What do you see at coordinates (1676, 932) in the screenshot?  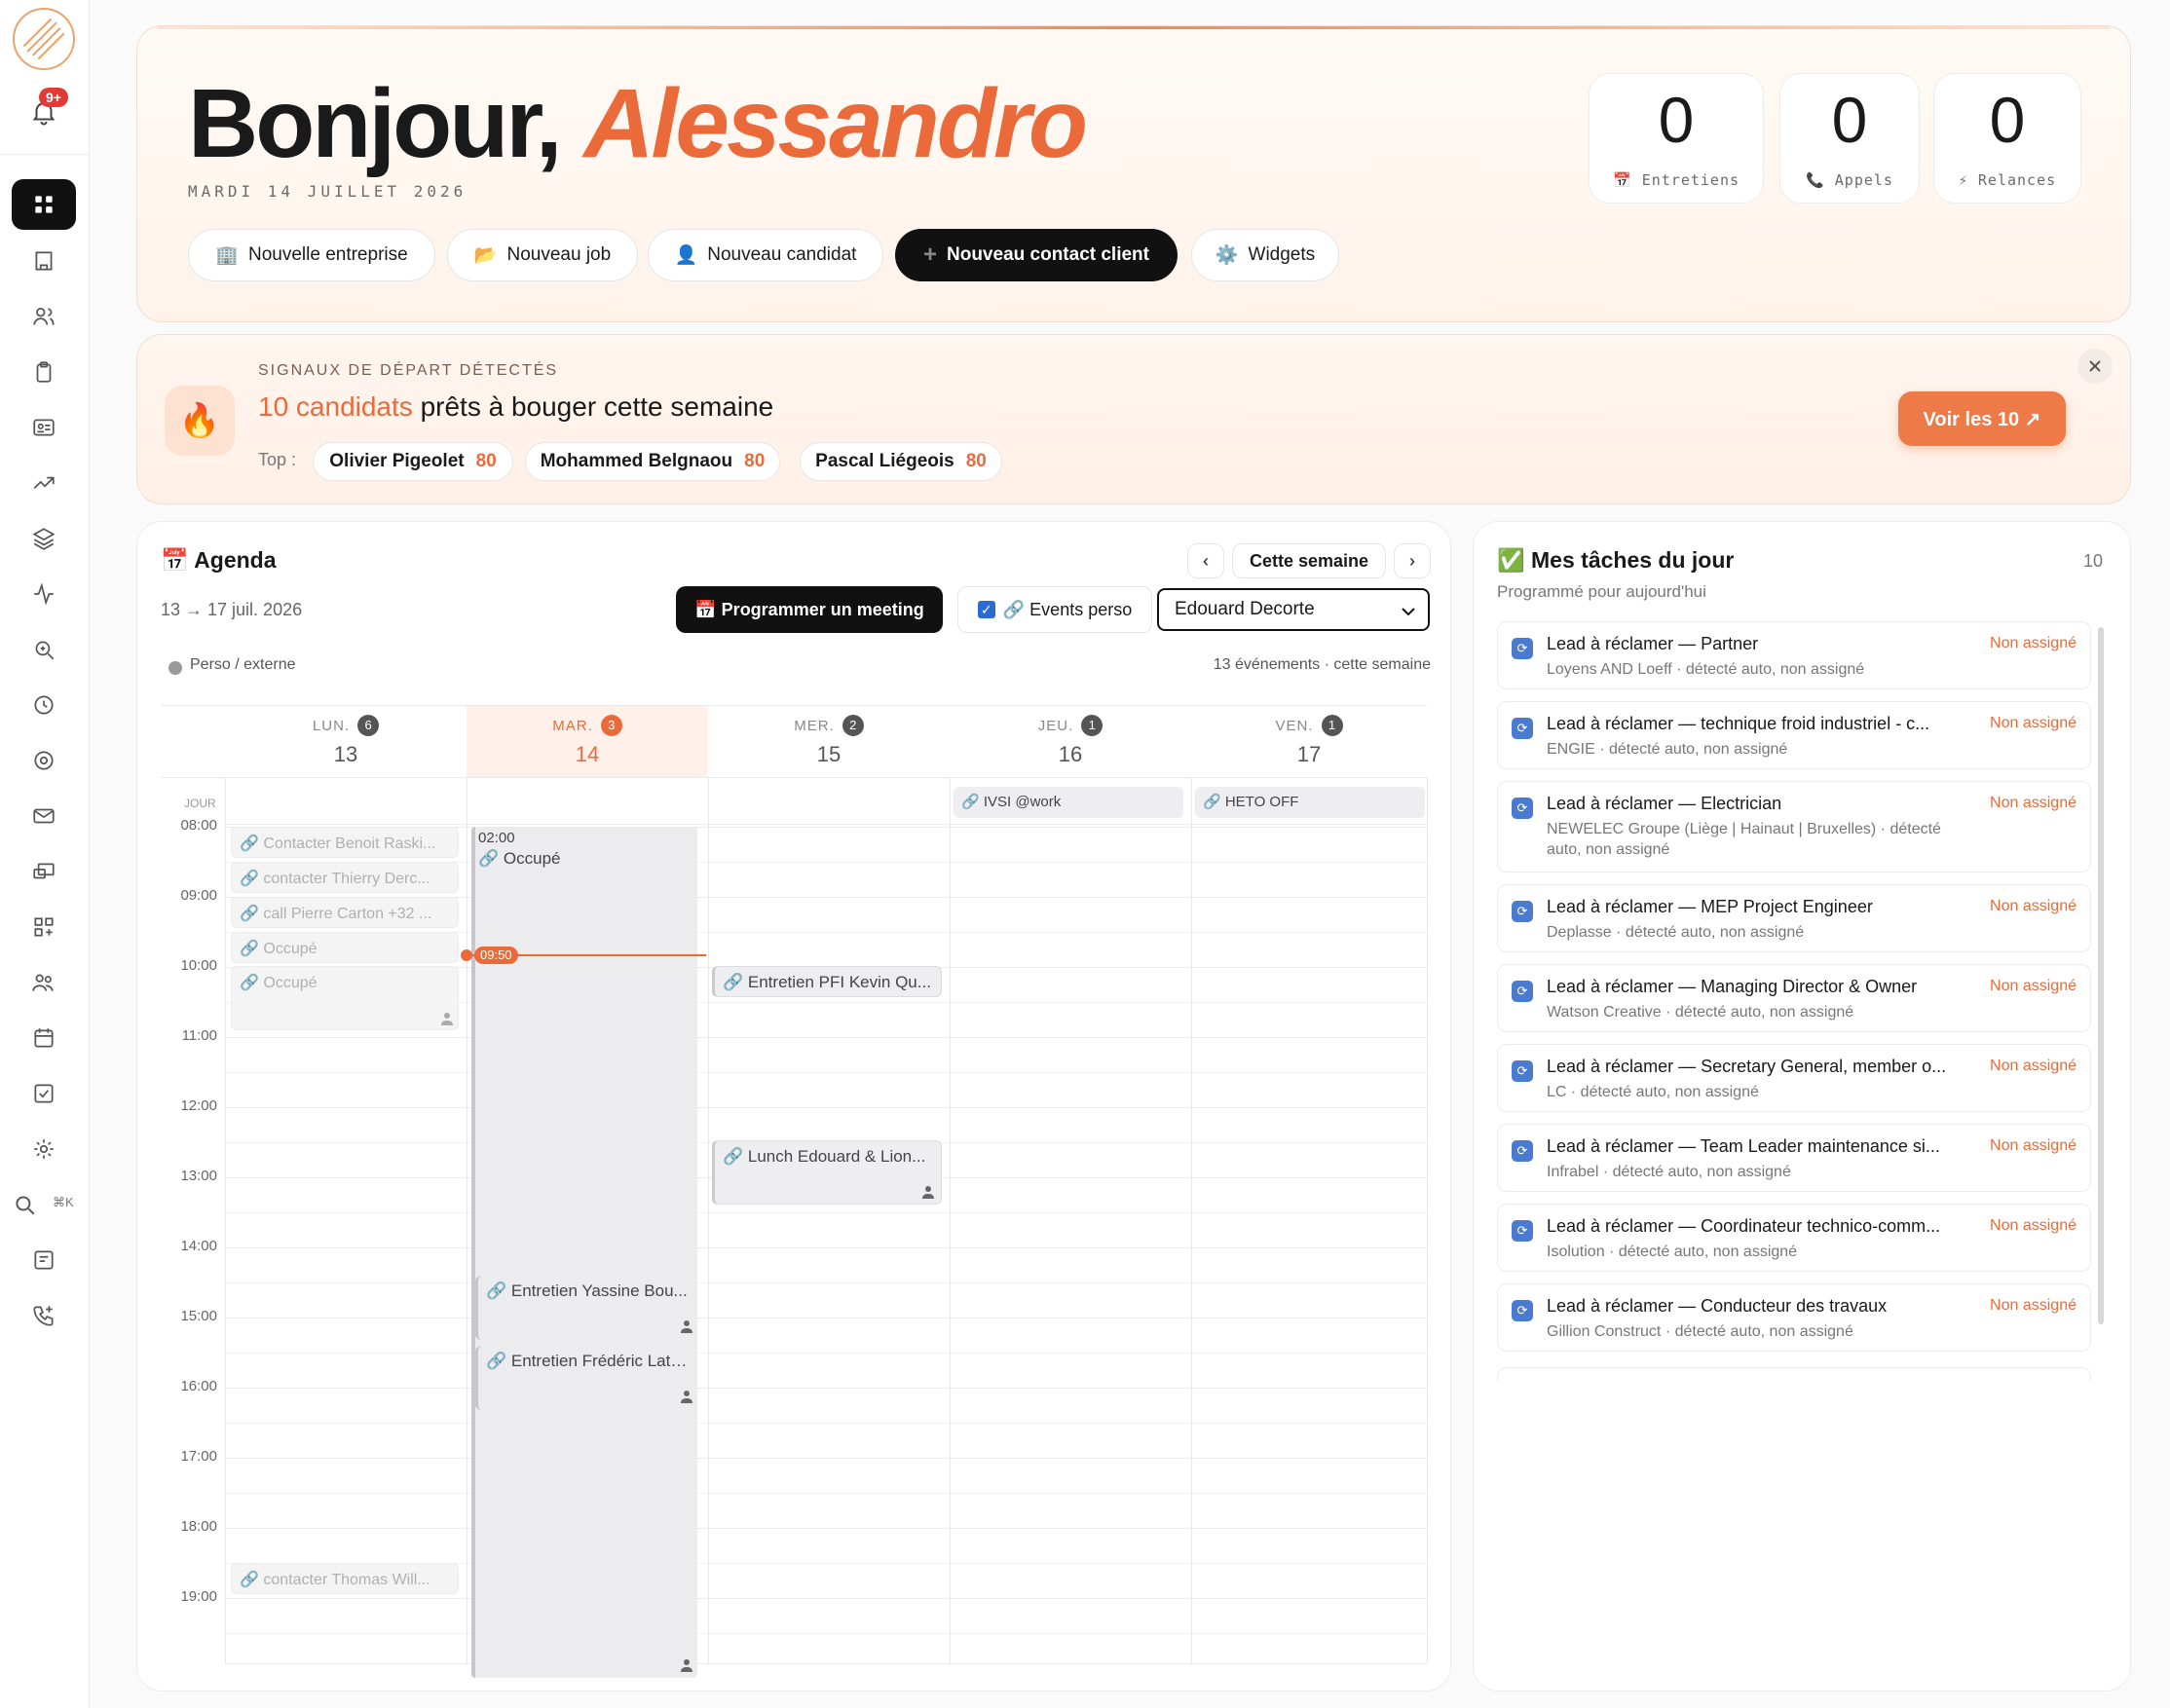 I see `task-subtitle: Deplasse · détecté auto, non assigné` at bounding box center [1676, 932].